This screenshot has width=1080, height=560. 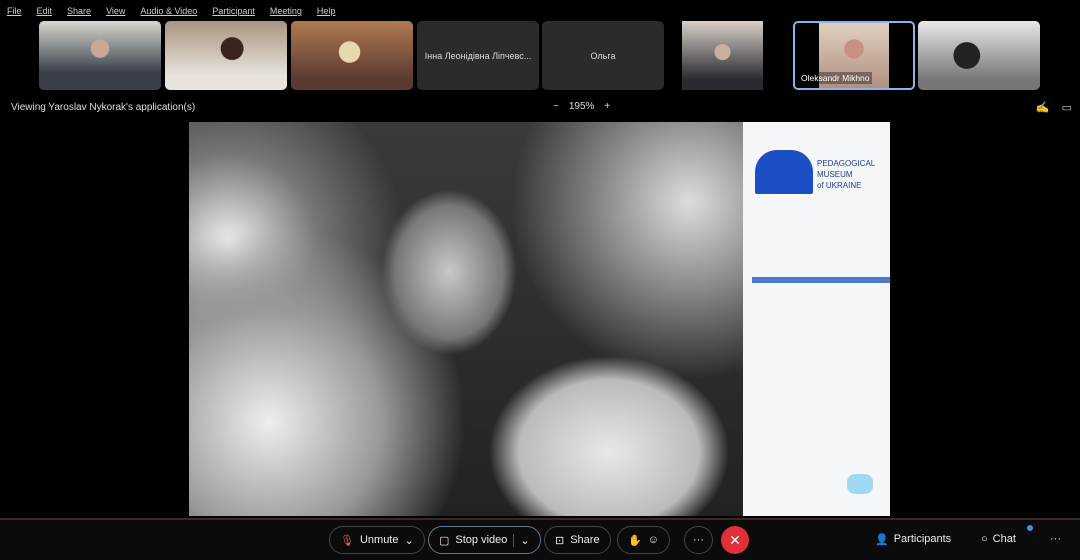 I want to click on raise-hand-icon: ✋, so click(x=635, y=540).